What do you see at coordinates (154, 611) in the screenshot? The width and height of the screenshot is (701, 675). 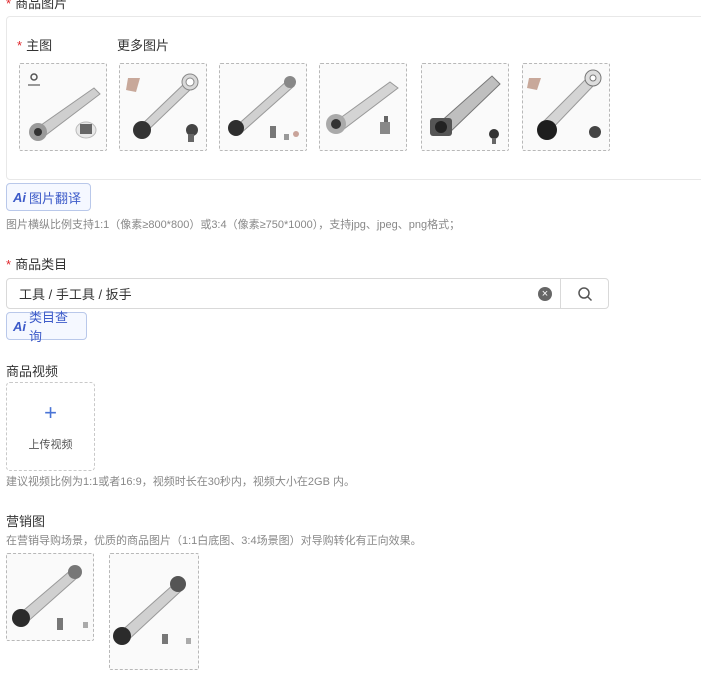 I see `marketing-image-portrait` at bounding box center [154, 611].